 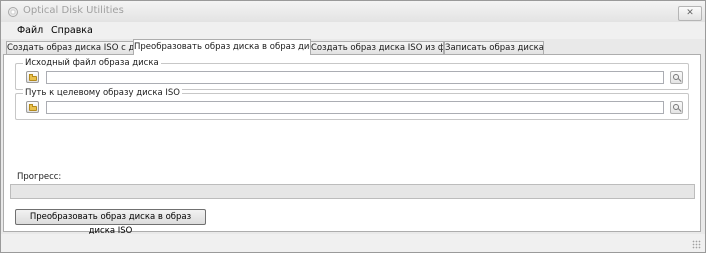 I want to click on target-path-group: Путь к целевому образу диска ISO, so click(x=352, y=104).